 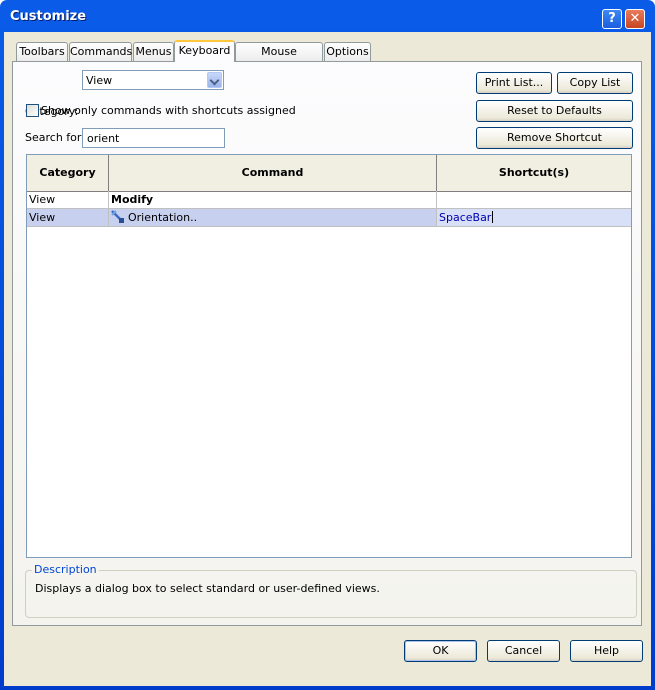 I want to click on help-icon: ?, so click(x=612, y=19).